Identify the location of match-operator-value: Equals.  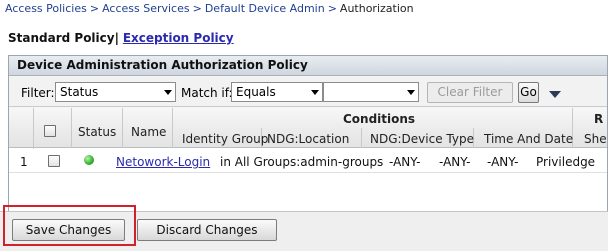
(256, 92).